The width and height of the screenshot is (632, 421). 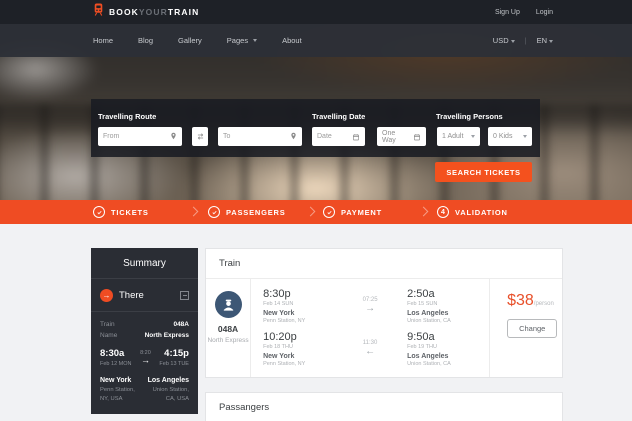 I want to click on step-validation: 4 VALIDATION, so click(x=472, y=212).